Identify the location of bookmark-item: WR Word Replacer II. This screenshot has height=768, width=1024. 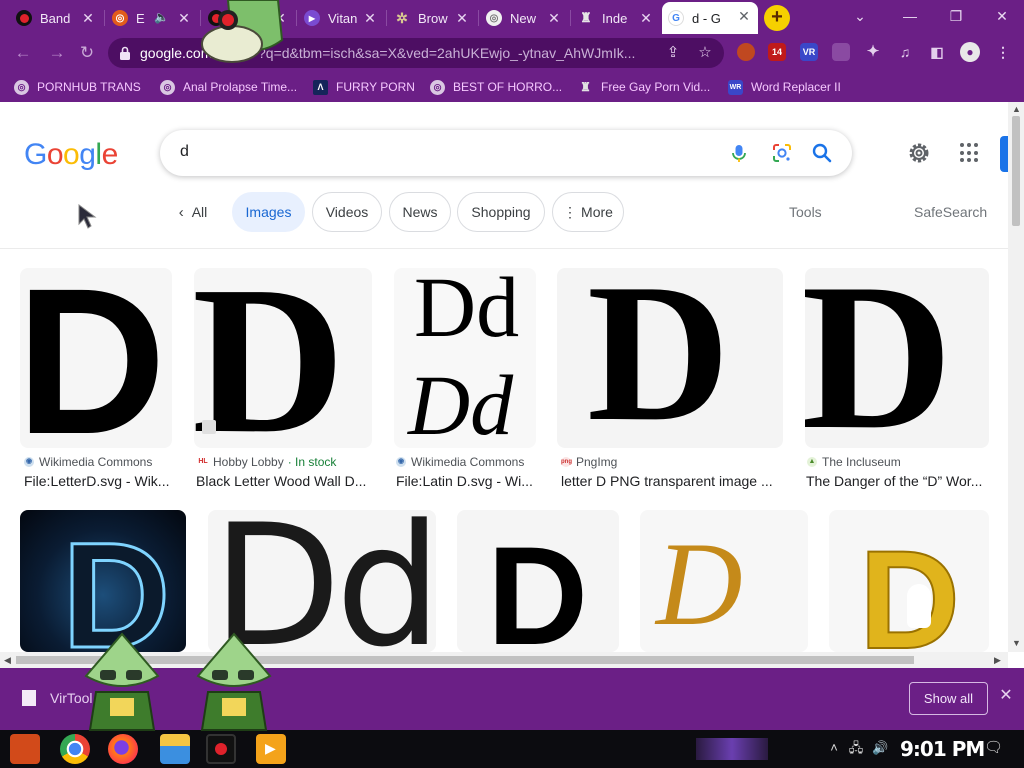
(784, 87).